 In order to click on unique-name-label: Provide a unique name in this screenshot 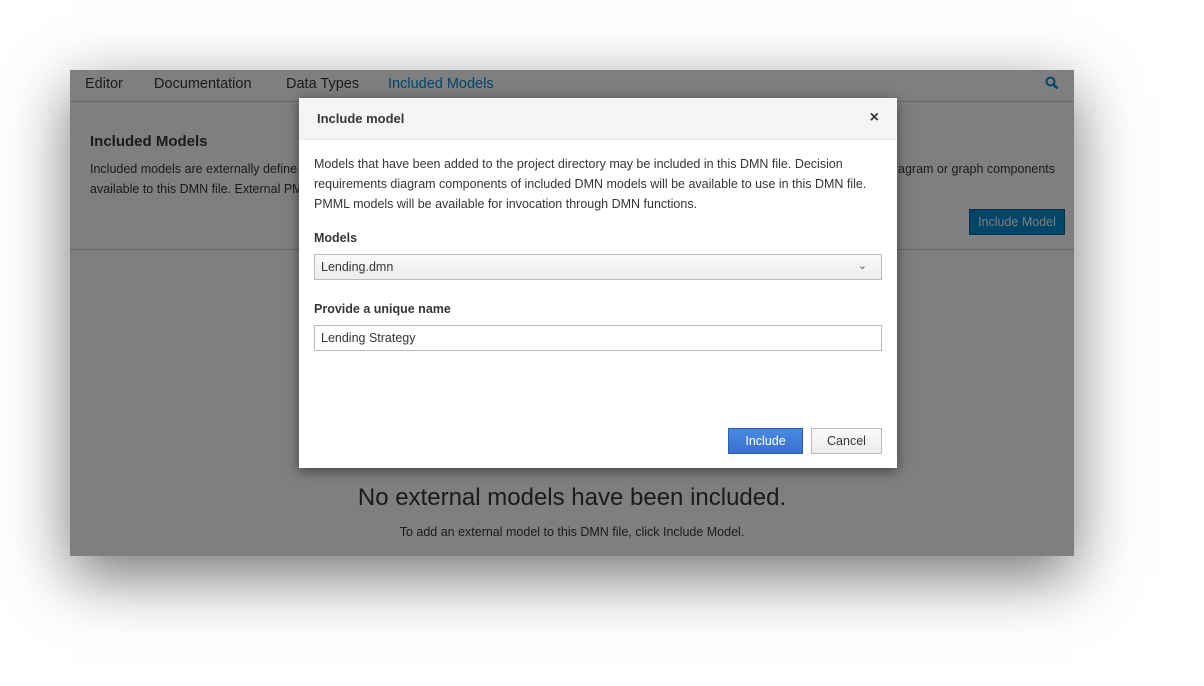, I will do `click(382, 309)`.